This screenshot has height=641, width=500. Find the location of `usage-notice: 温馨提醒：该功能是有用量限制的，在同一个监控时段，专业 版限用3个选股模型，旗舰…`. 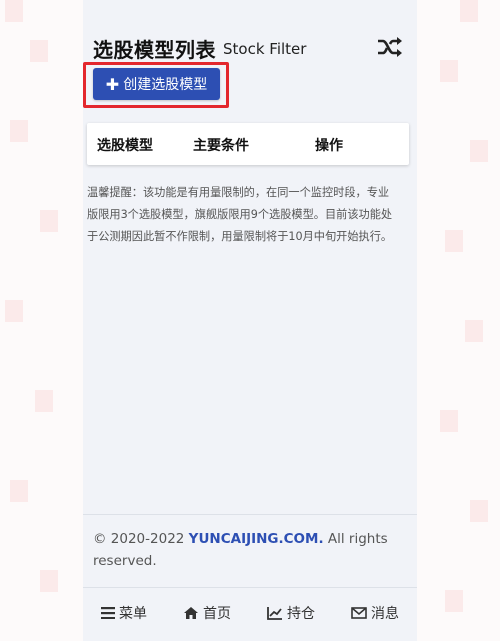

usage-notice: 温馨提醒：该功能是有用量限制的，在同一个监控时段，专业 版限用3个选股模型，旗舰… is located at coordinates (248, 215).